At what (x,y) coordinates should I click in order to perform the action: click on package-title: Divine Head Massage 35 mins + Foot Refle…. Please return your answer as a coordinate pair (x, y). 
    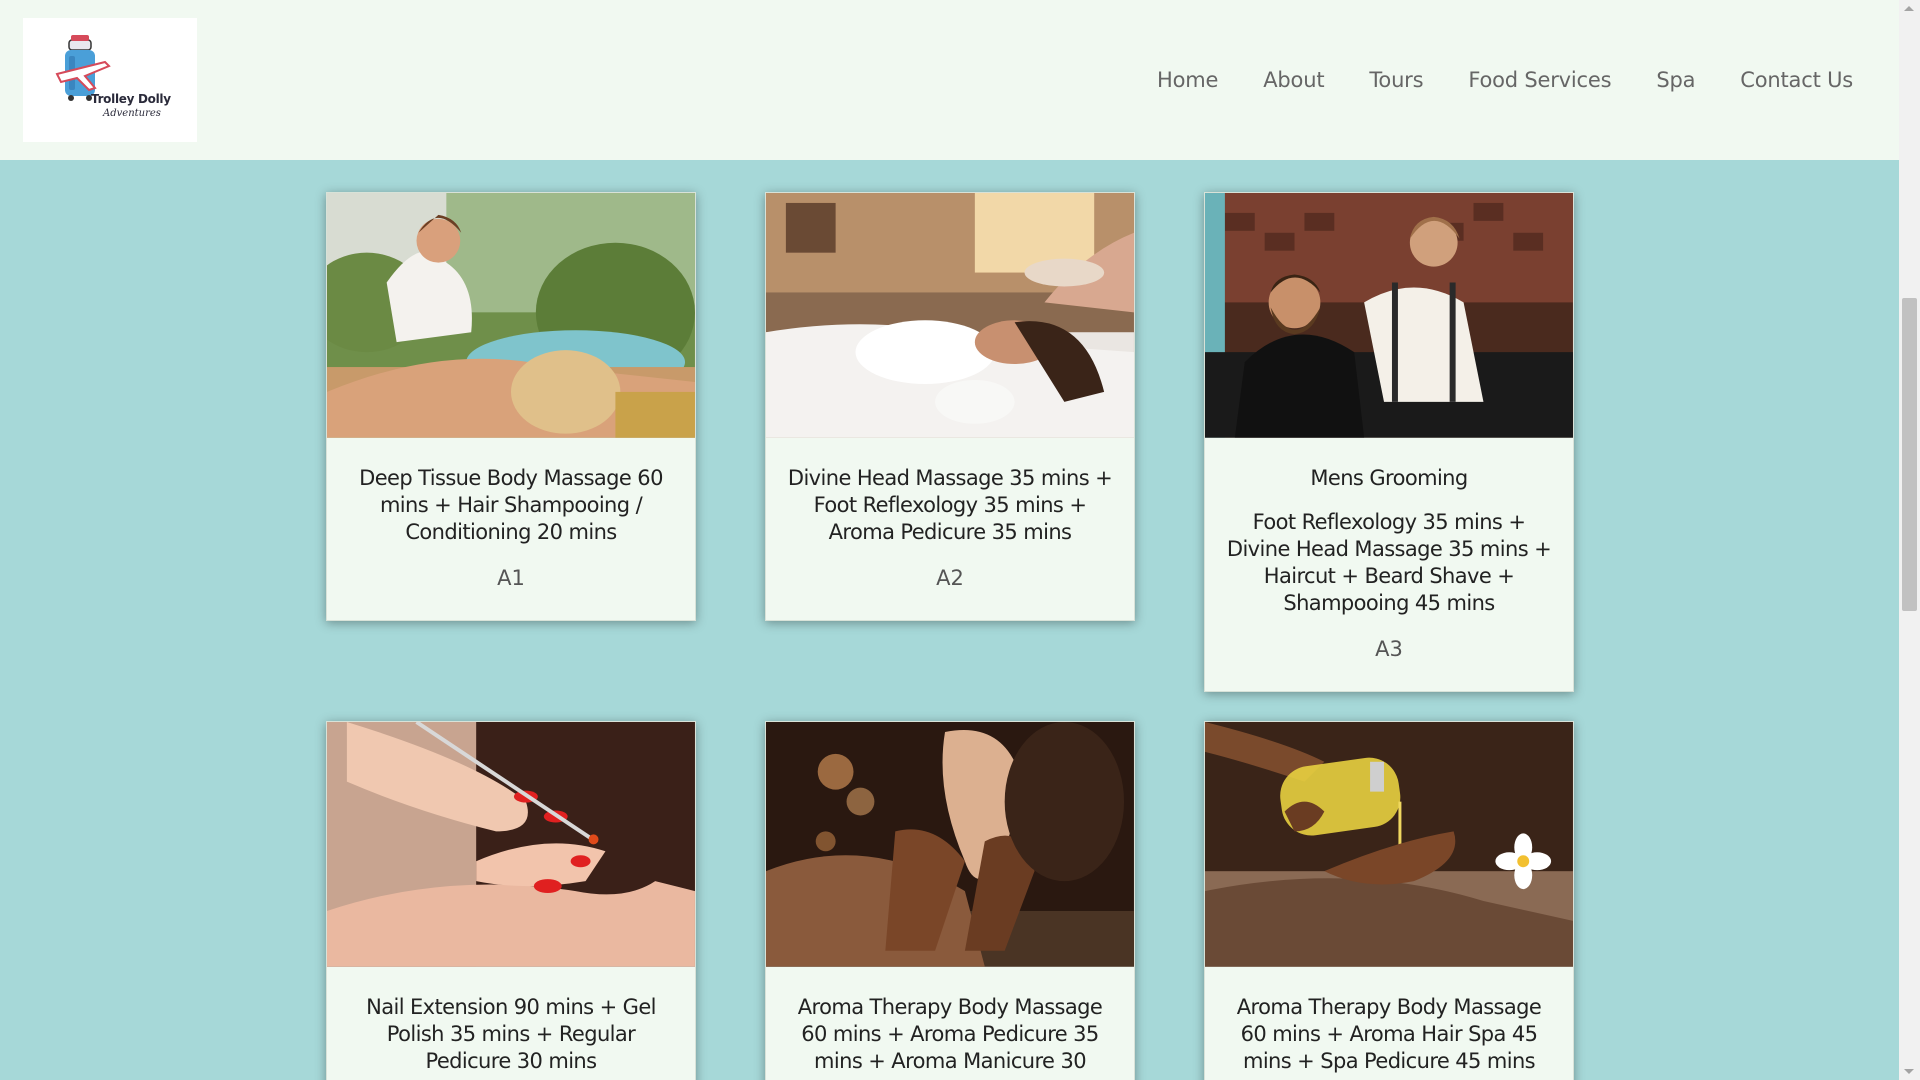
    Looking at the image, I should click on (950, 505).